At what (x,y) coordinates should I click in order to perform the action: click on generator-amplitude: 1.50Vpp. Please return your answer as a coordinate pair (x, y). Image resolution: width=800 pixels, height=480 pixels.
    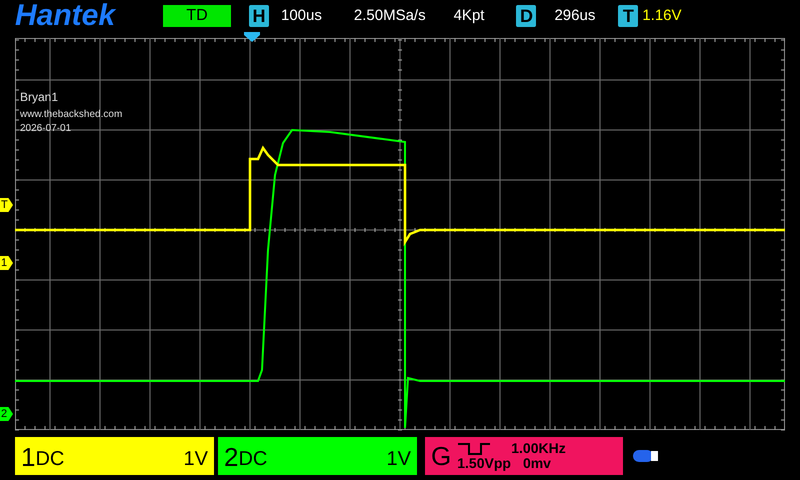
    Looking at the image, I should click on (484, 463).